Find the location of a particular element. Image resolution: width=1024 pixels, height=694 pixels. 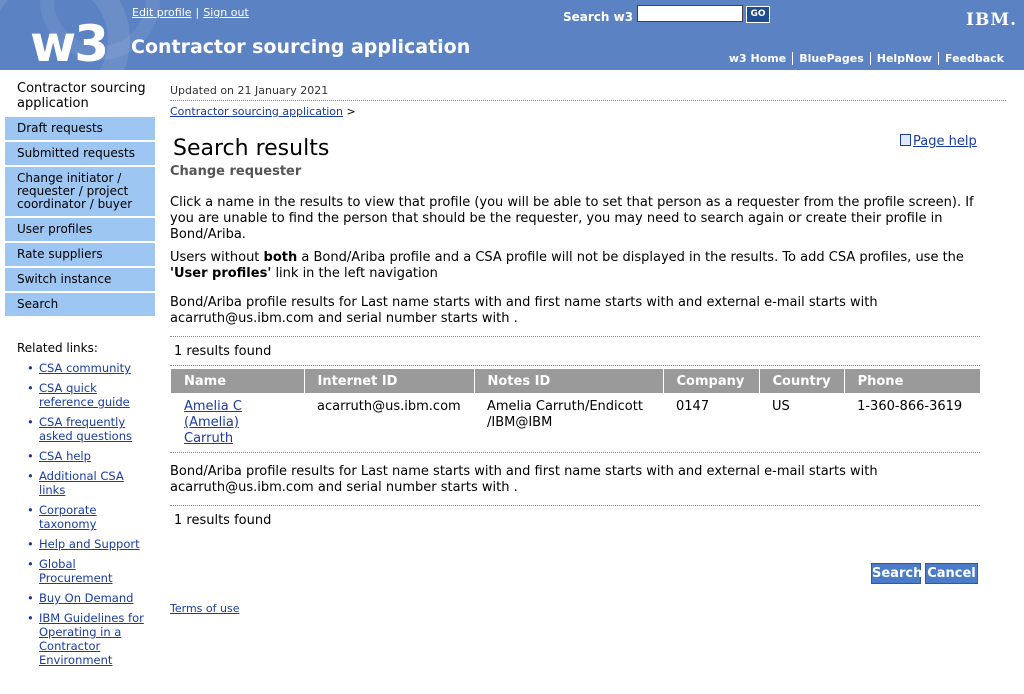

page-title: Search results is located at coordinates (251, 148).